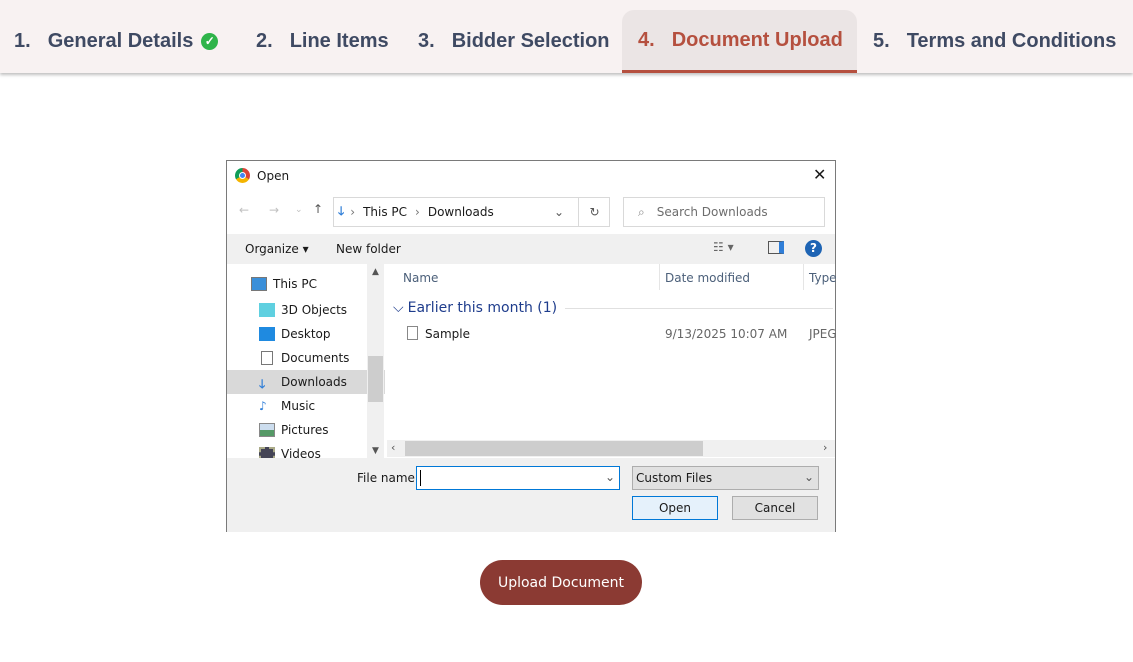 The image size is (1133, 662). Describe the element at coordinates (823, 278) in the screenshot. I see `column-type: Type` at that location.